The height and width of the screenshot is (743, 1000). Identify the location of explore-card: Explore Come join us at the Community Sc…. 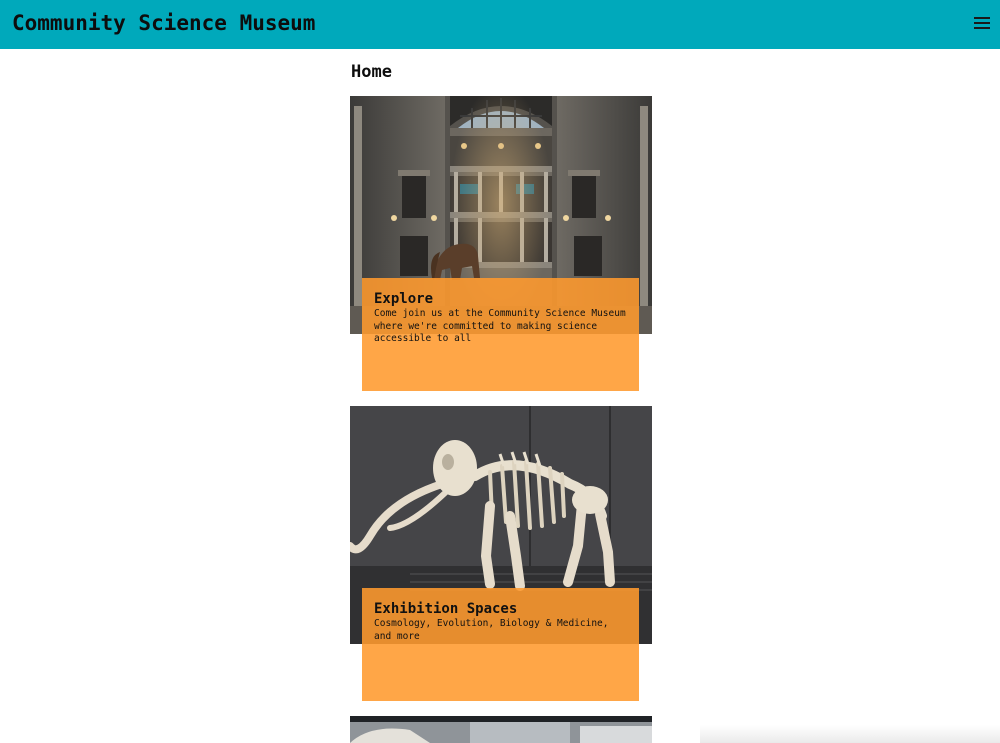
(501, 243).